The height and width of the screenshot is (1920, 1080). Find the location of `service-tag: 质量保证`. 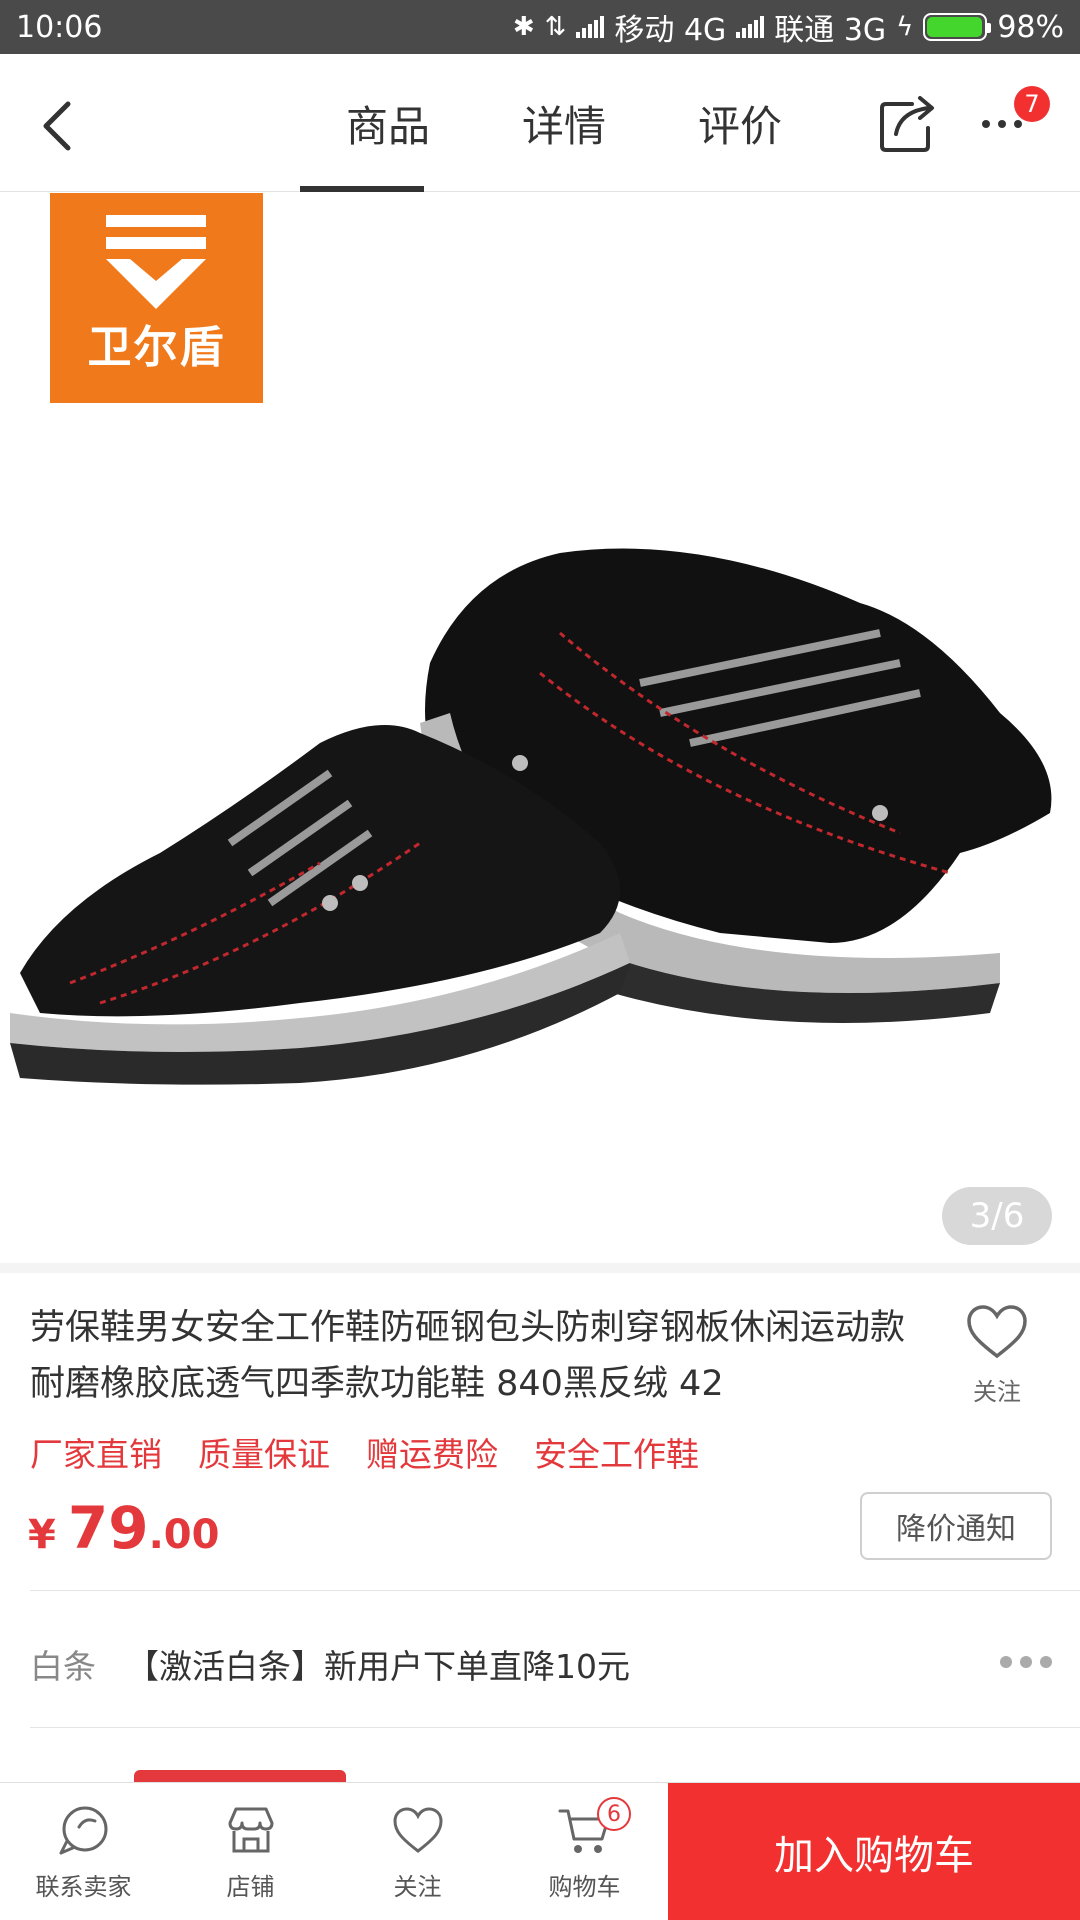

service-tag: 质量保证 is located at coordinates (264, 1454).